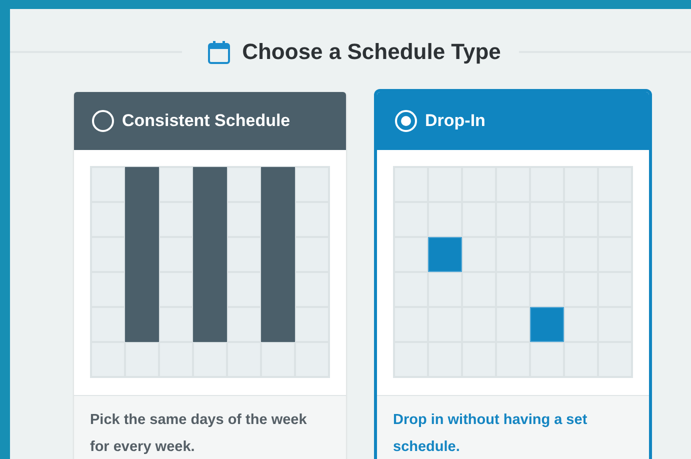  What do you see at coordinates (206, 121) in the screenshot?
I see `option-title: Consistent Schedule` at bounding box center [206, 121].